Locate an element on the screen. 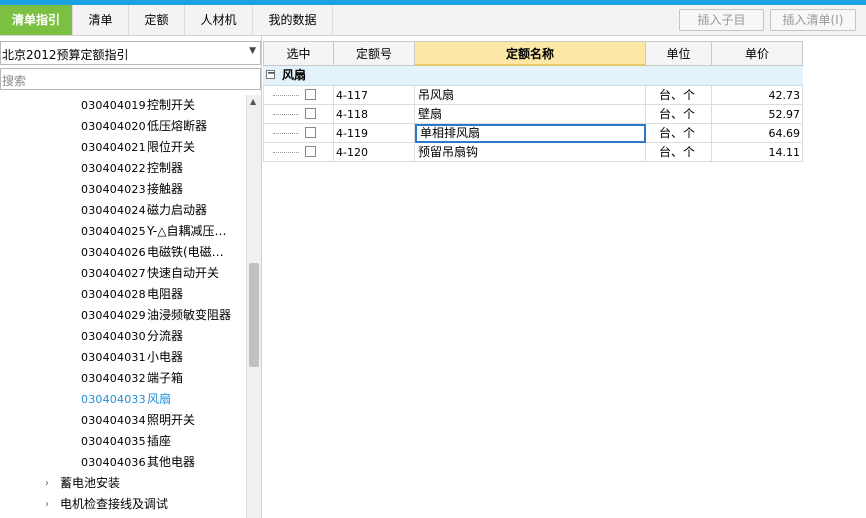 The height and width of the screenshot is (518, 866). table-row: 4-118 壁扇 台、个 52.97 is located at coordinates (533, 114).